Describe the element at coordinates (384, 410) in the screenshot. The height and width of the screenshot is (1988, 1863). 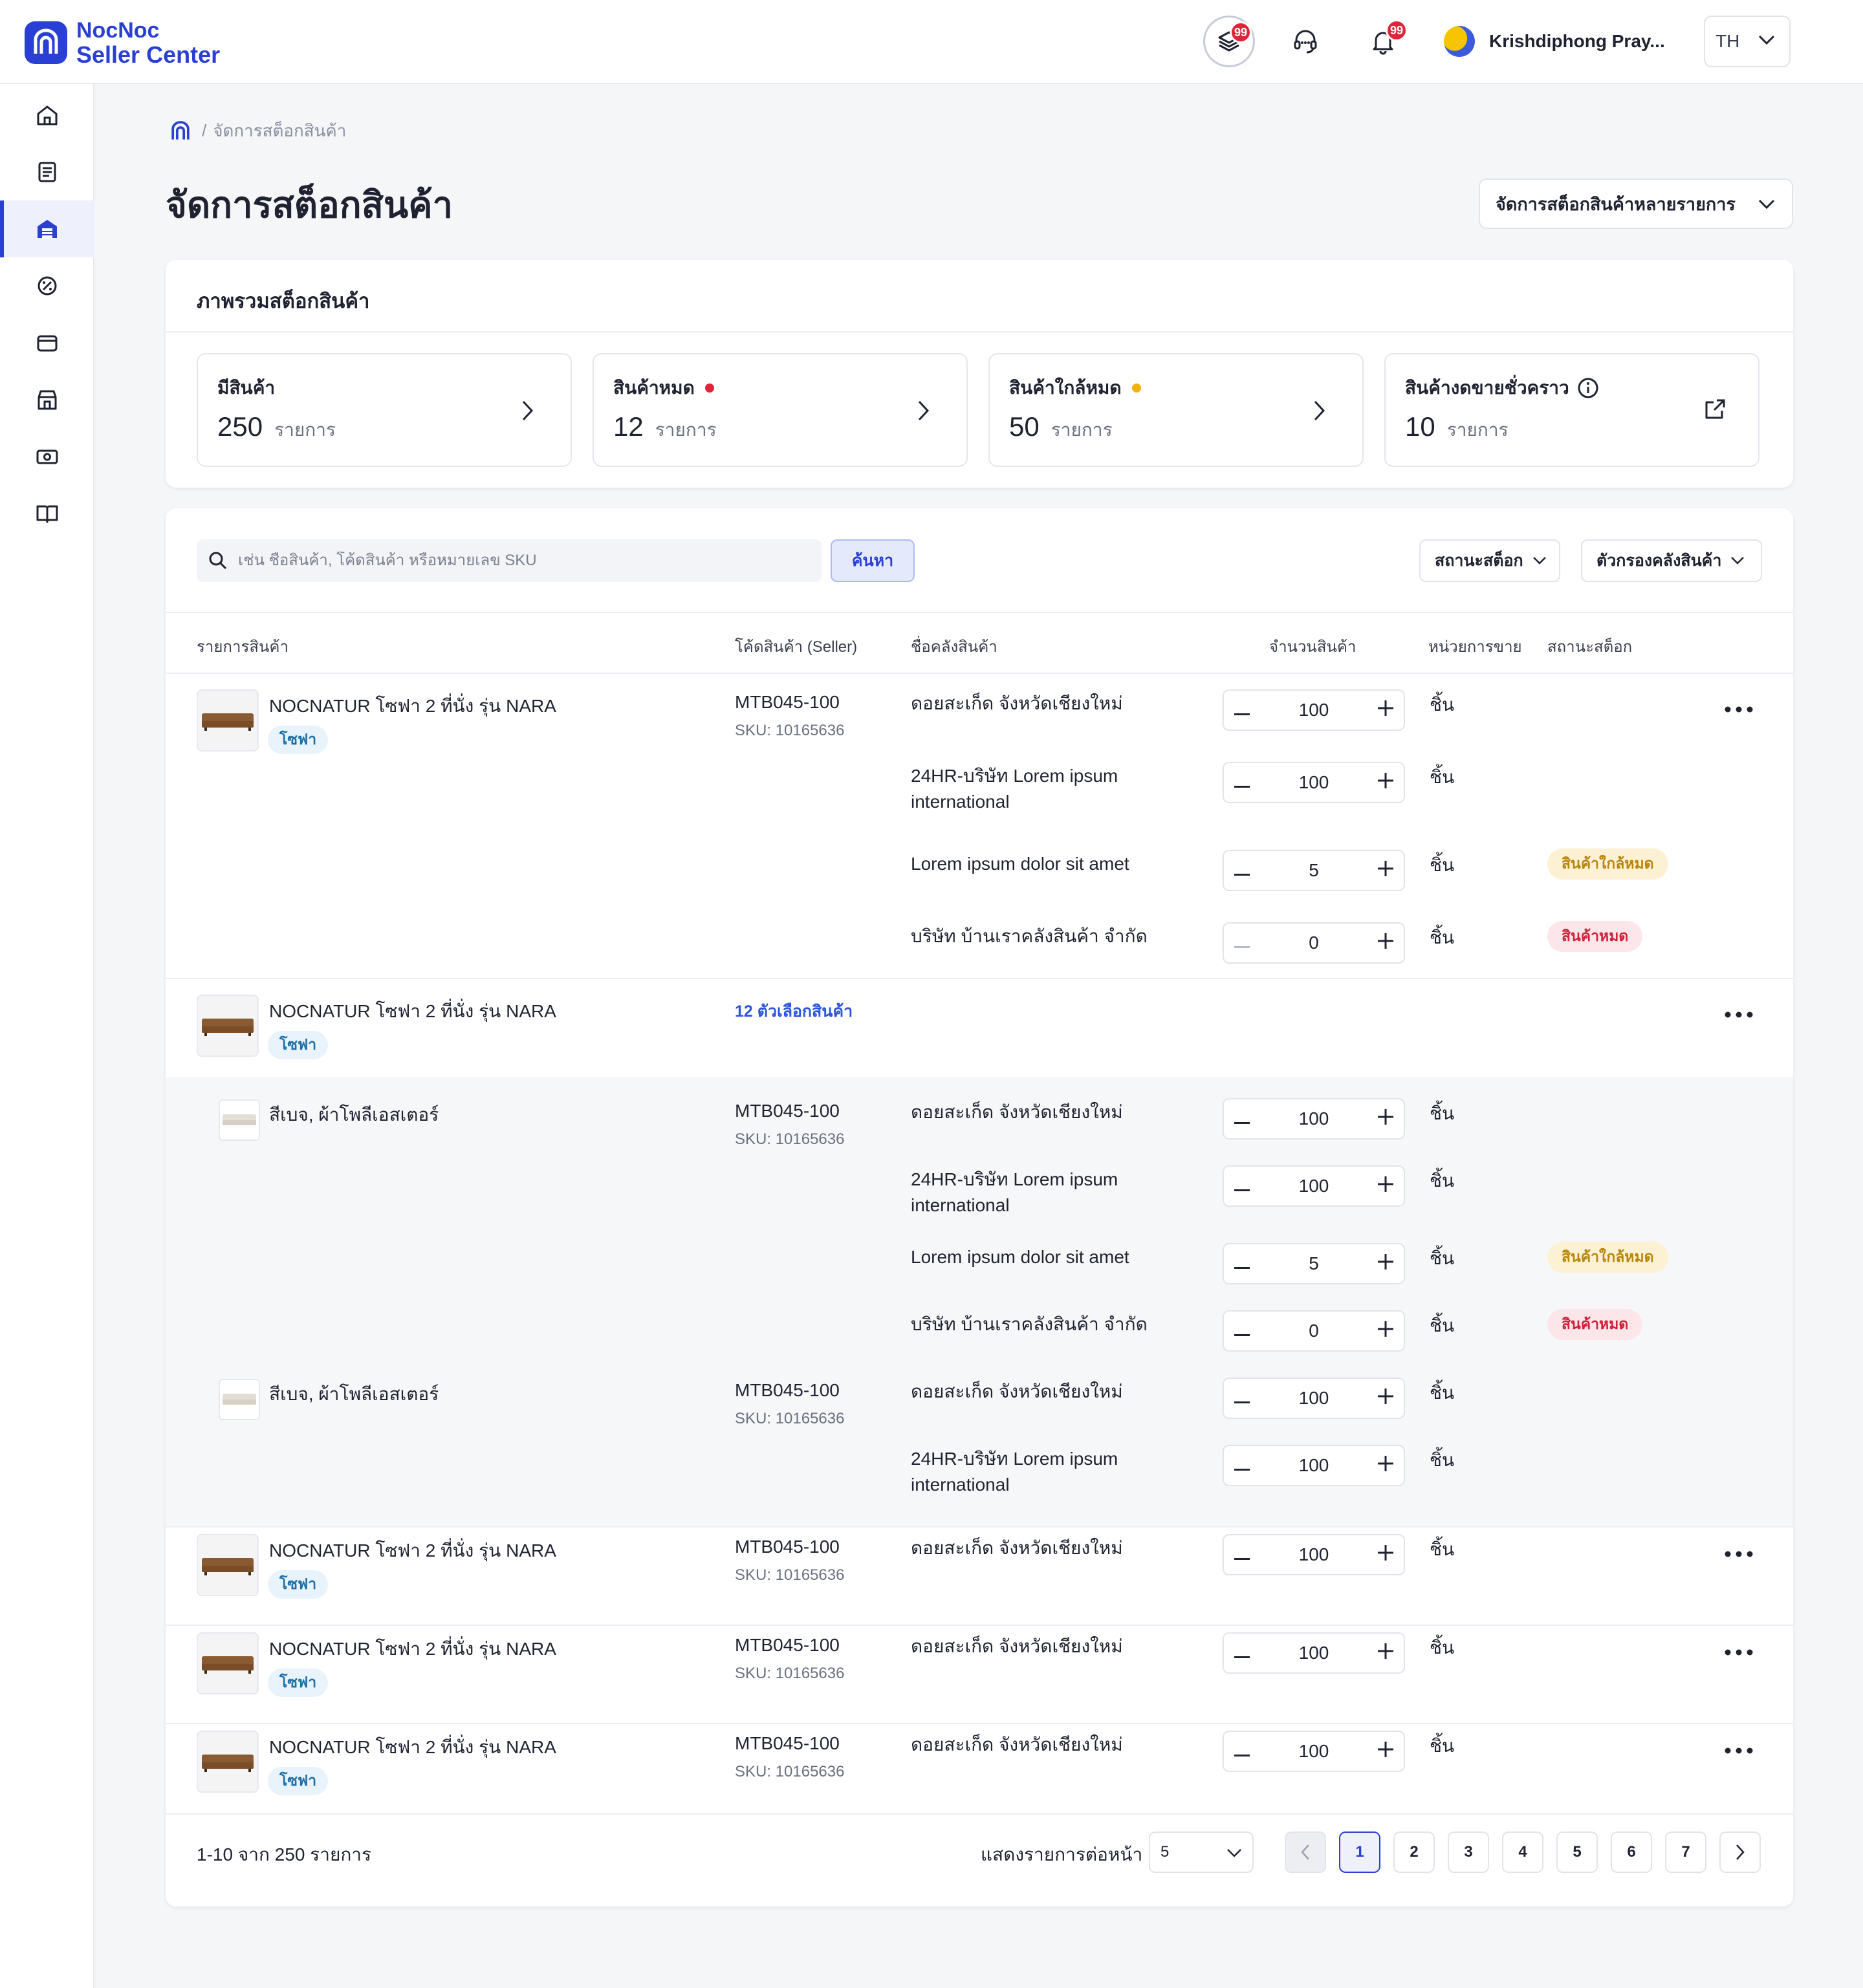
I see `stat-in-stock: มีสินค้า 250 รายการ` at that location.